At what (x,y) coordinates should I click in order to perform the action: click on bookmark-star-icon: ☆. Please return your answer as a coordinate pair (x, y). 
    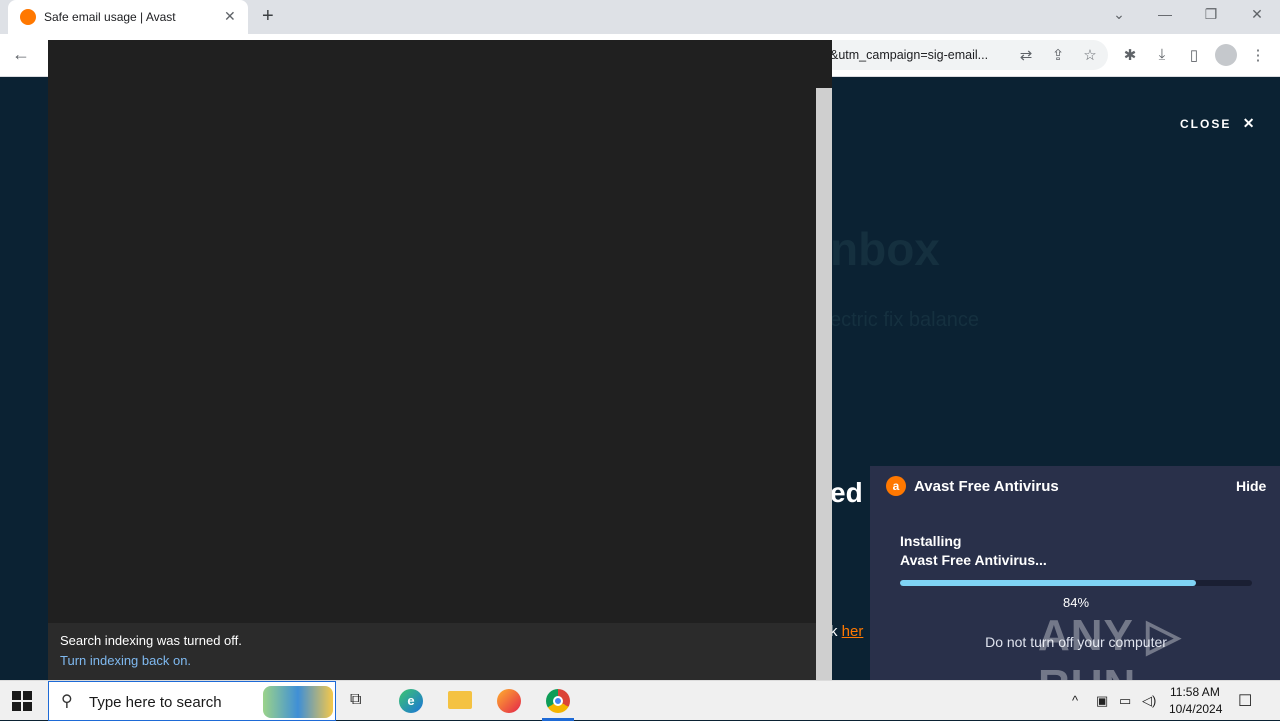
    Looking at the image, I should click on (1090, 55).